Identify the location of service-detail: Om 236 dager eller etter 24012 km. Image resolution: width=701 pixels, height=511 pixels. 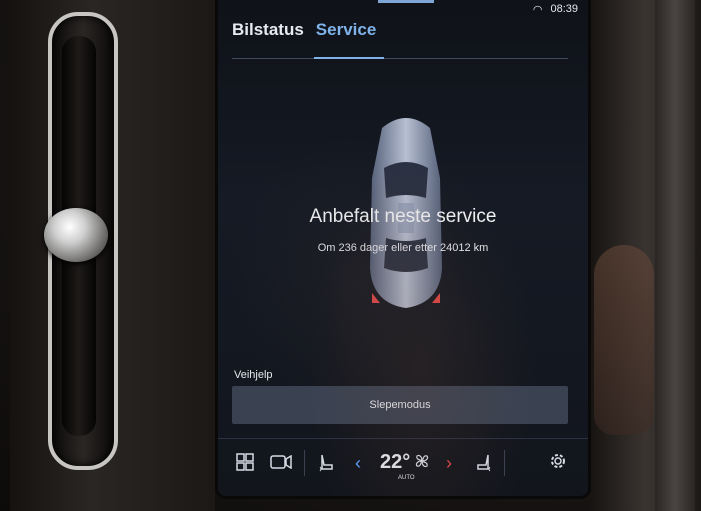
(403, 248).